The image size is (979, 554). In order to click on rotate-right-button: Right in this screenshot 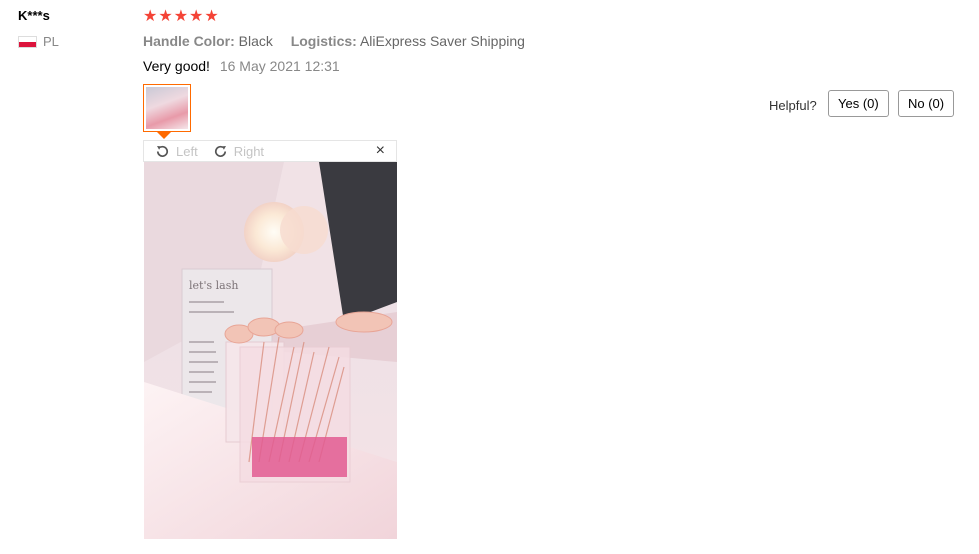, I will do `click(238, 151)`.